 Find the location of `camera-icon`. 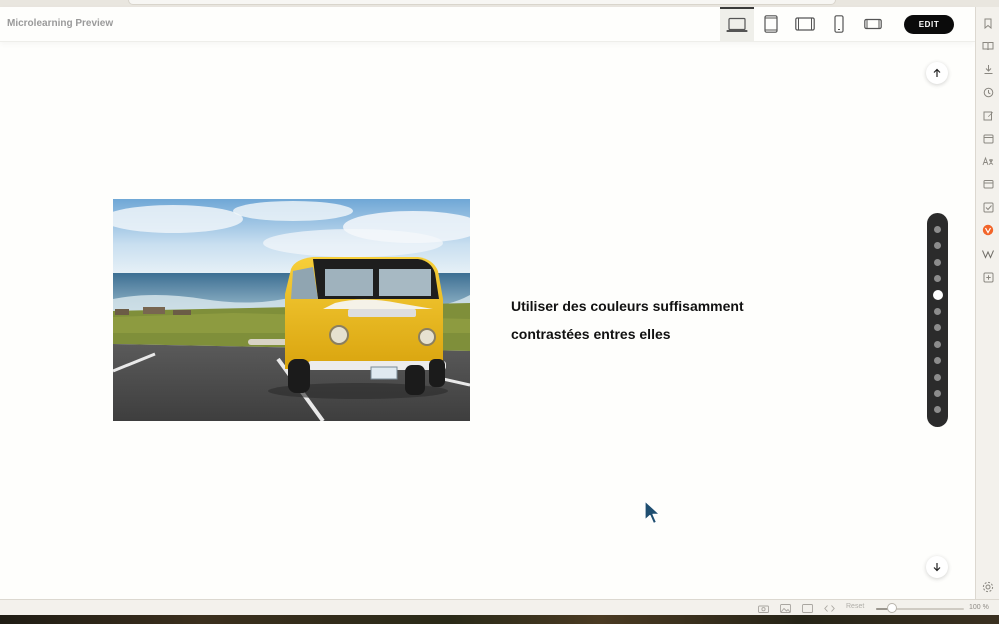

camera-icon is located at coordinates (763, 609).